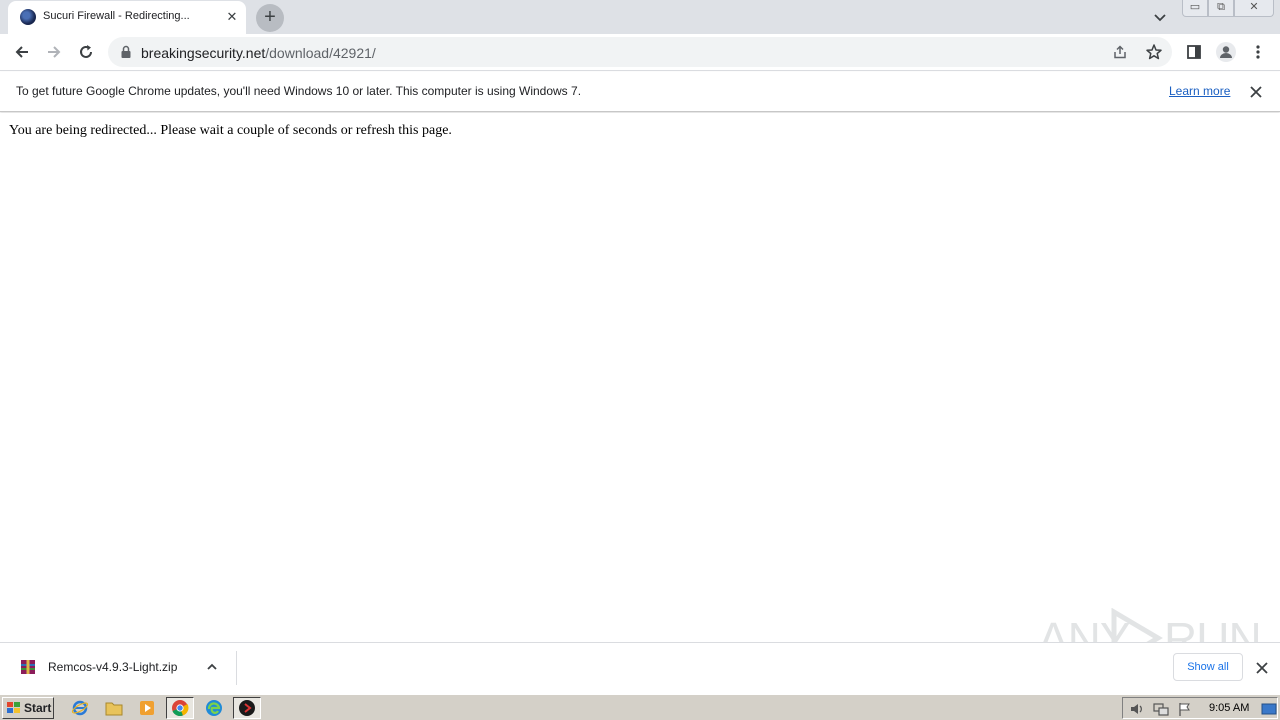  Describe the element at coordinates (320, 53) in the screenshot. I see `url-path: /download/42921/` at that location.